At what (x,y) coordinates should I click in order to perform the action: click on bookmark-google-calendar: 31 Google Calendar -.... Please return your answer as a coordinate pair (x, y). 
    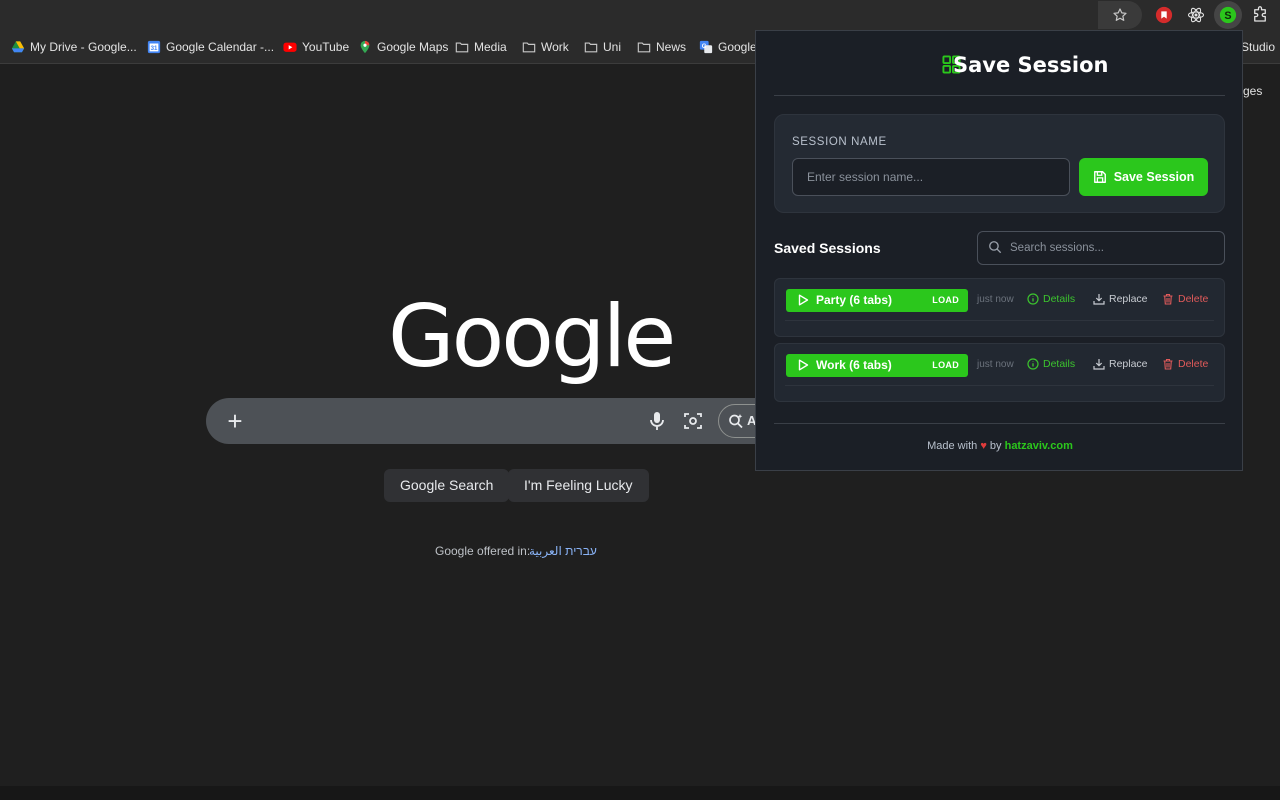
    Looking at the image, I should click on (210, 47).